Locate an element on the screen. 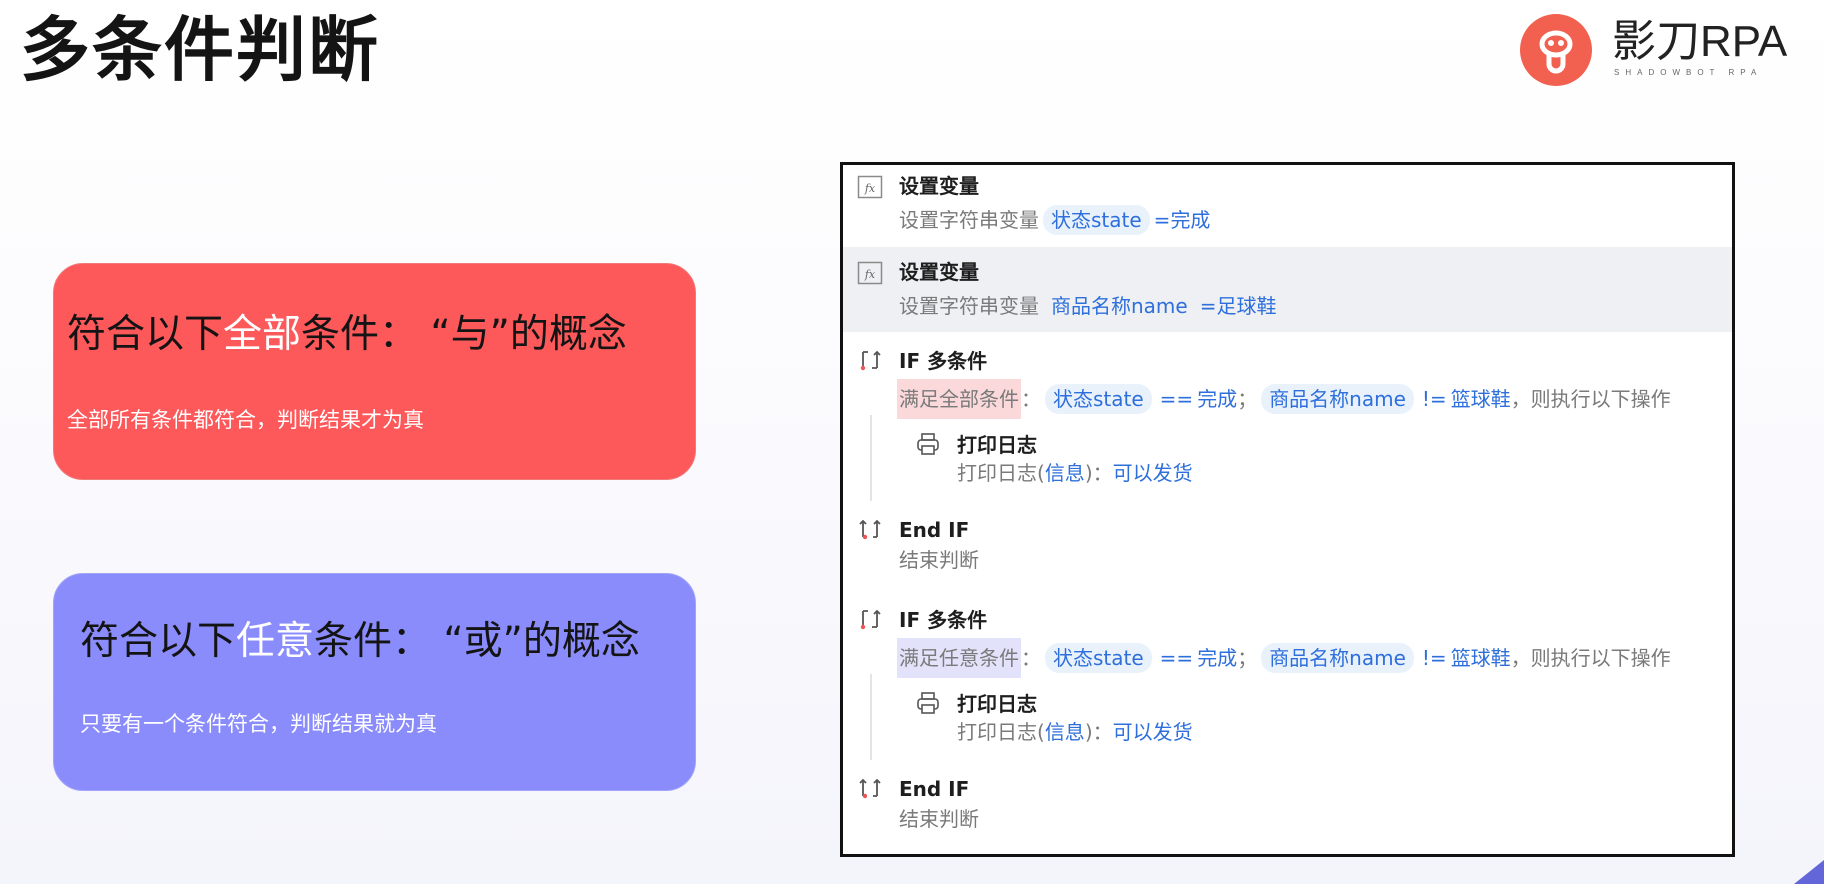 The height and width of the screenshot is (884, 1824). or-card-description: 只要有一个条件符合，判断结果就为真 is located at coordinates (258, 724).